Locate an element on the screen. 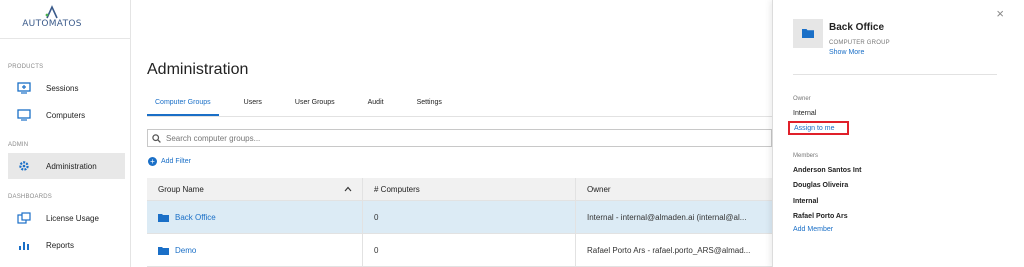  logo-text: AUTOMATOS is located at coordinates (52, 24).